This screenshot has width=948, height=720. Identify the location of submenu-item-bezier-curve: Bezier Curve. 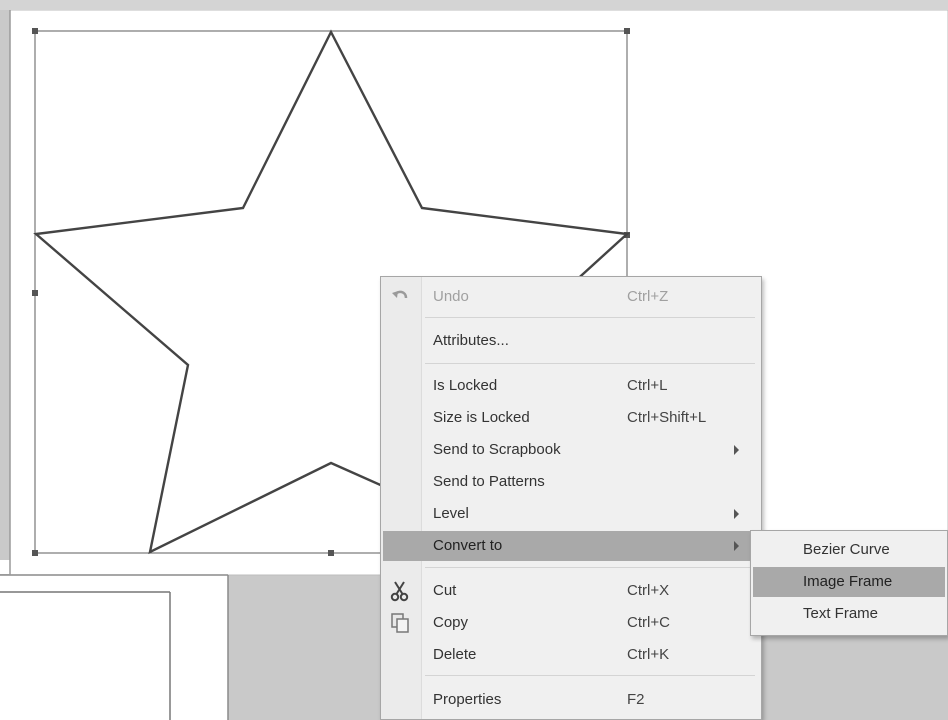
(849, 550).